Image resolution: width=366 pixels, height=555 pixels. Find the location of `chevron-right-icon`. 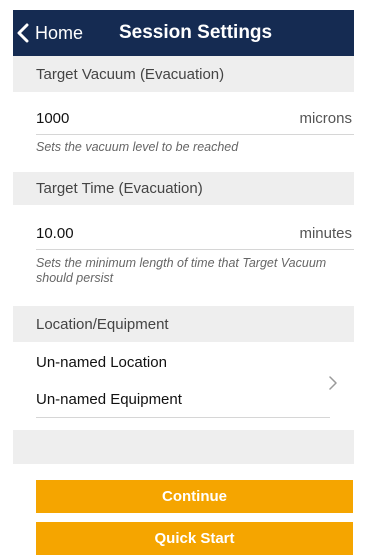

chevron-right-icon is located at coordinates (333, 385).